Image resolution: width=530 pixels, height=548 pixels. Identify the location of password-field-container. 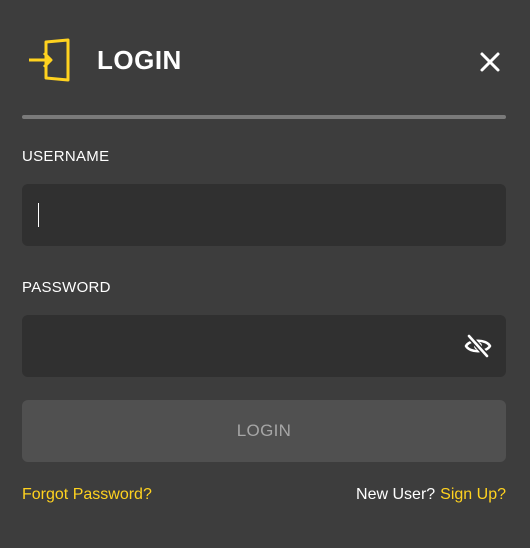
(264, 346).